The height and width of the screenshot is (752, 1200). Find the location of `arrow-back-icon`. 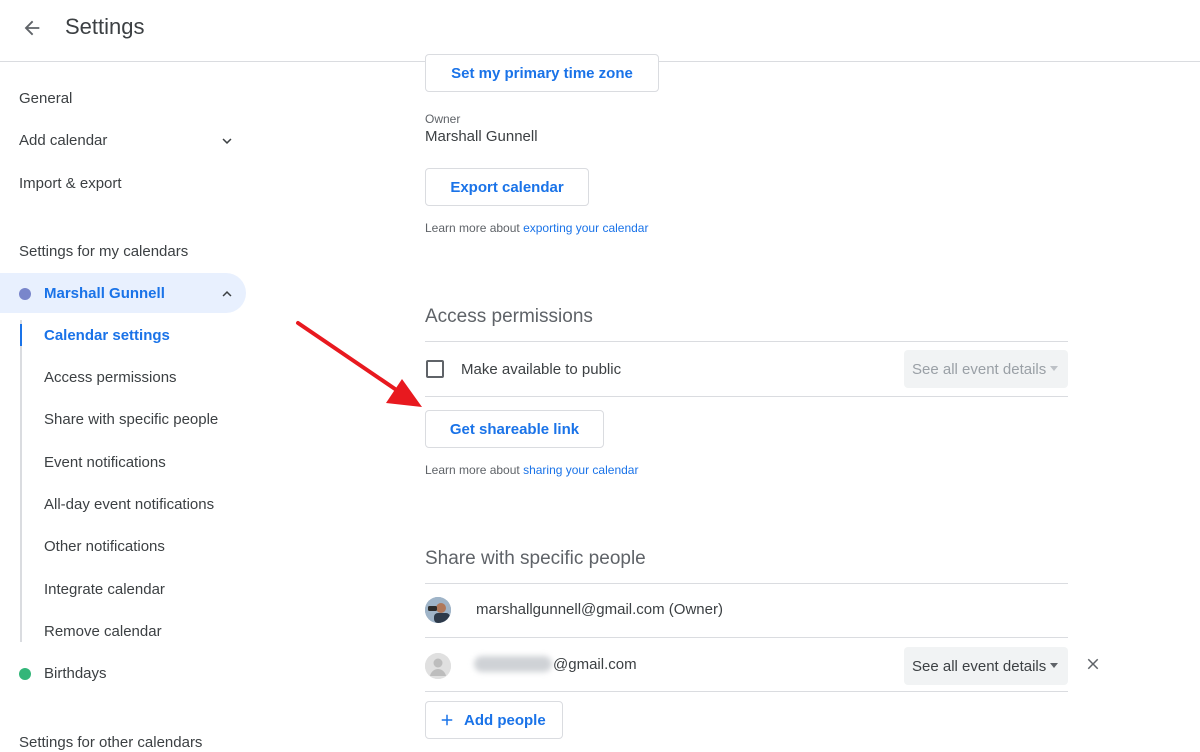

arrow-back-icon is located at coordinates (32, 28).